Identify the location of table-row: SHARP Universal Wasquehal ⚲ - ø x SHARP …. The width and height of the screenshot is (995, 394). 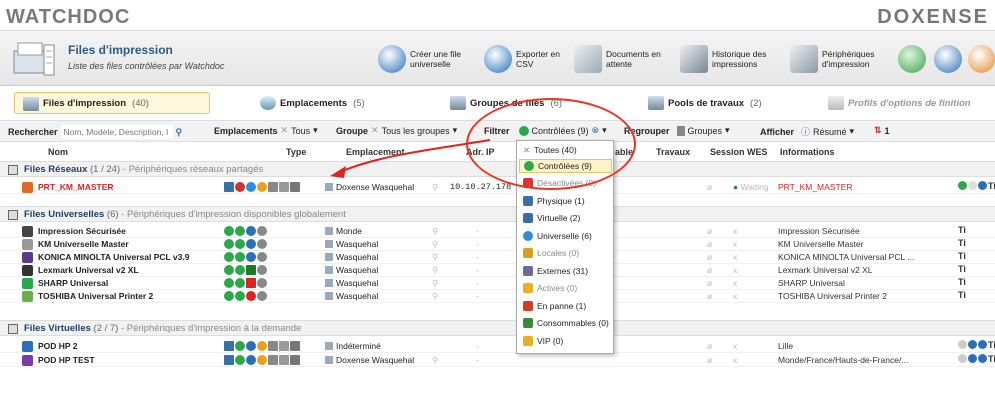
(497, 283).